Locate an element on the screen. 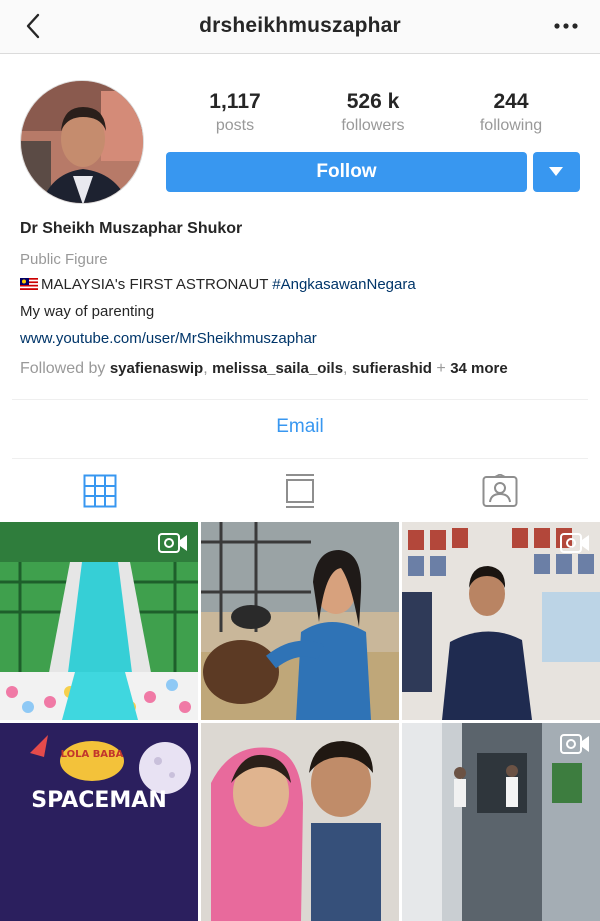 The width and height of the screenshot is (600, 921). grid-icon is located at coordinates (100, 491).